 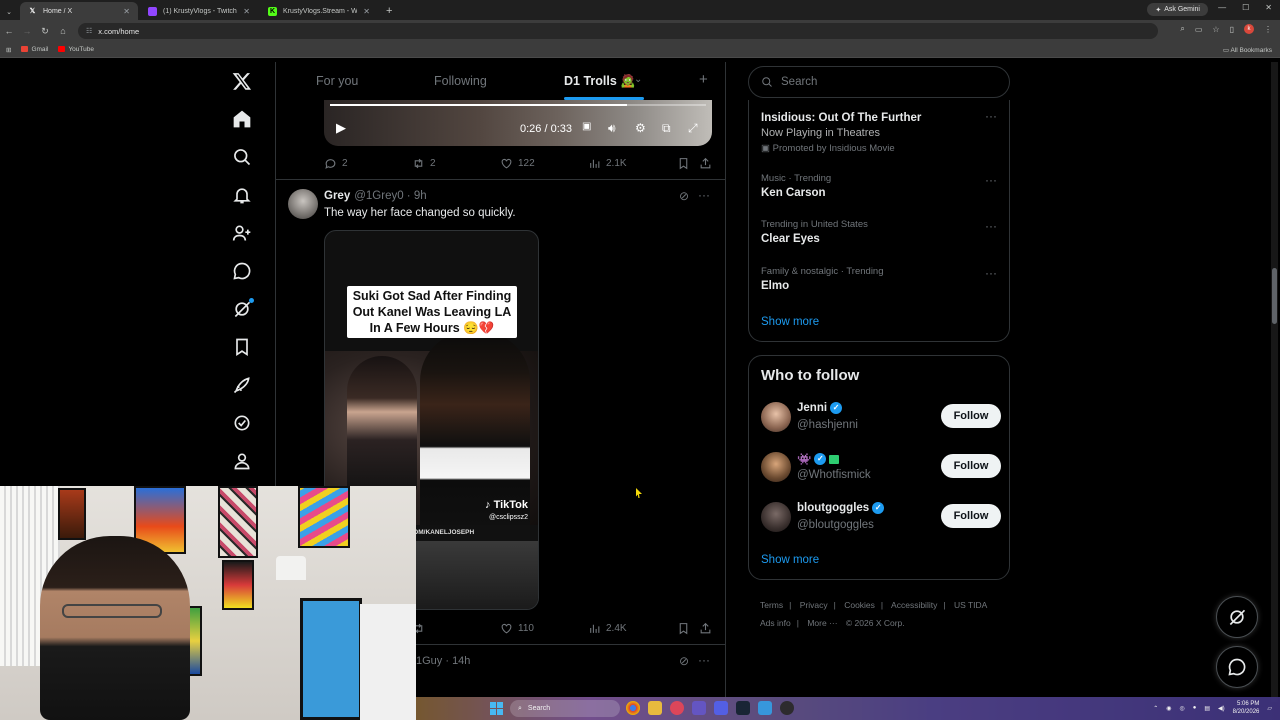 What do you see at coordinates (881, 519) in the screenshot?
I see `follow-suggestion: bloutgoggles ✓ @bloutgoggles Follow` at bounding box center [881, 519].